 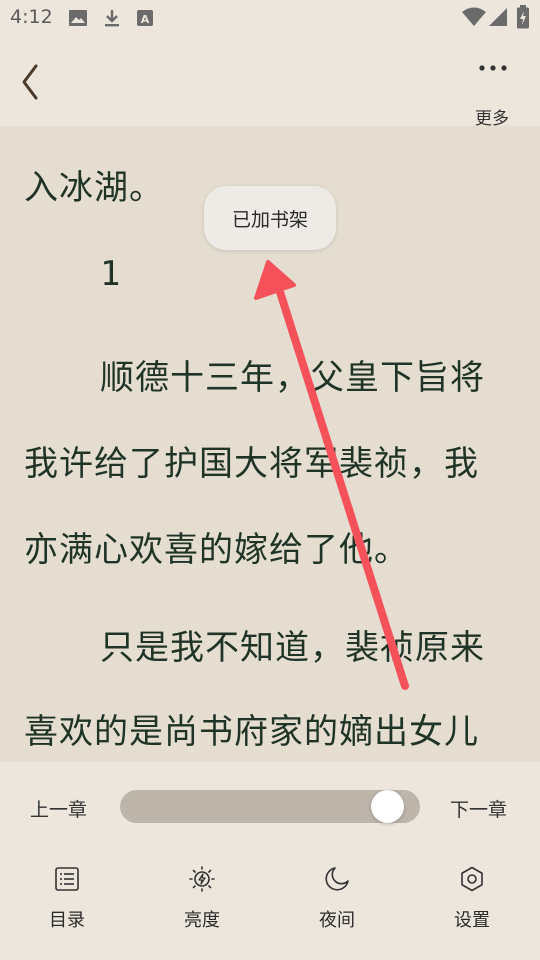 What do you see at coordinates (492, 91) in the screenshot?
I see `more-button: 更多` at bounding box center [492, 91].